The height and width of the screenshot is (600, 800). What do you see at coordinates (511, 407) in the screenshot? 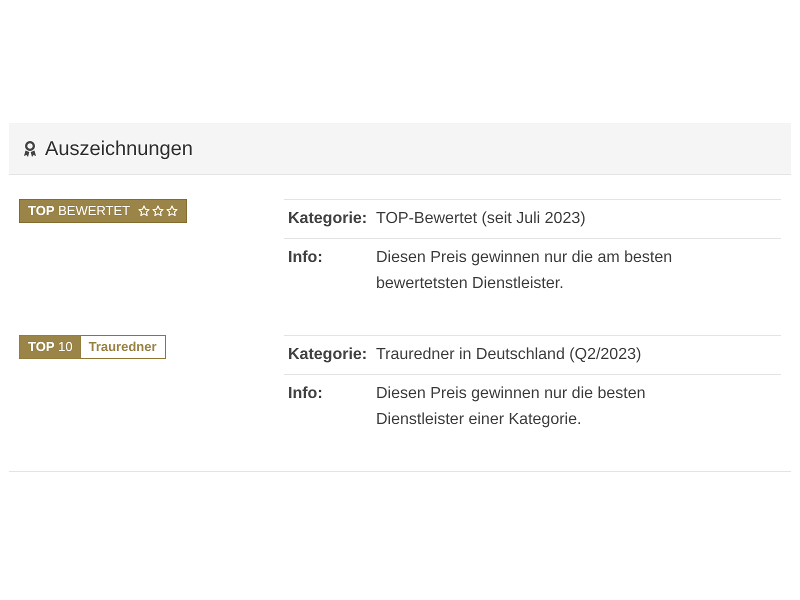
I see `detail-value: Diesen Preis gewinnen nur die besten Dienstleister einer Kategorie.` at bounding box center [511, 407].